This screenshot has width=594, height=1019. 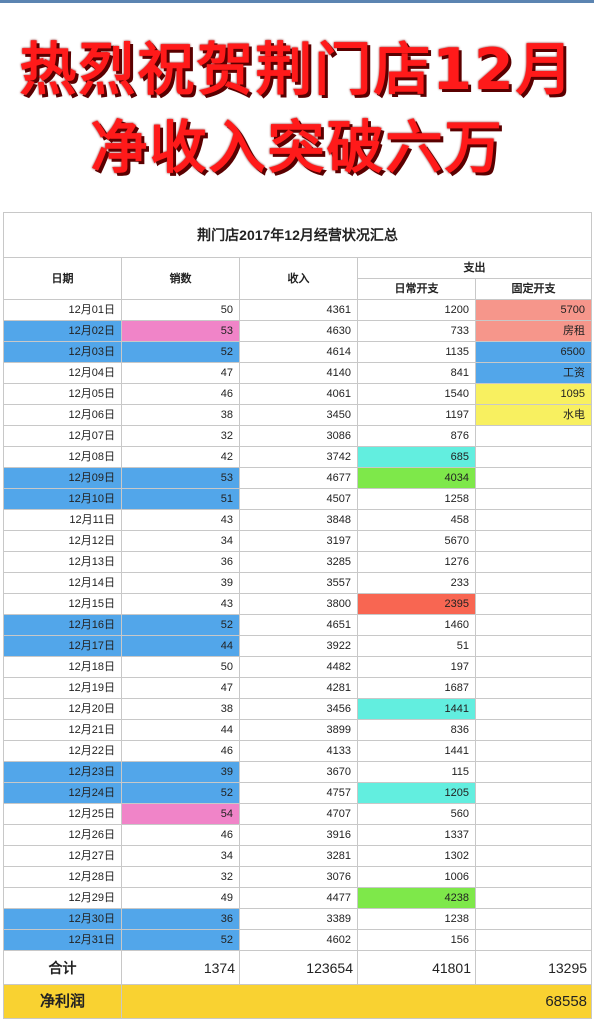 I want to click on table-row: 12月20日 38 3456 1441, so click(x=298, y=709).